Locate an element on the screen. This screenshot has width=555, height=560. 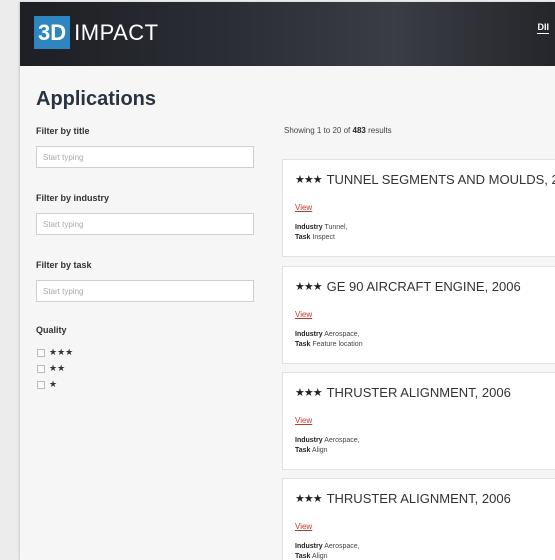
quality-option-1-star: ★ is located at coordinates (47, 384).